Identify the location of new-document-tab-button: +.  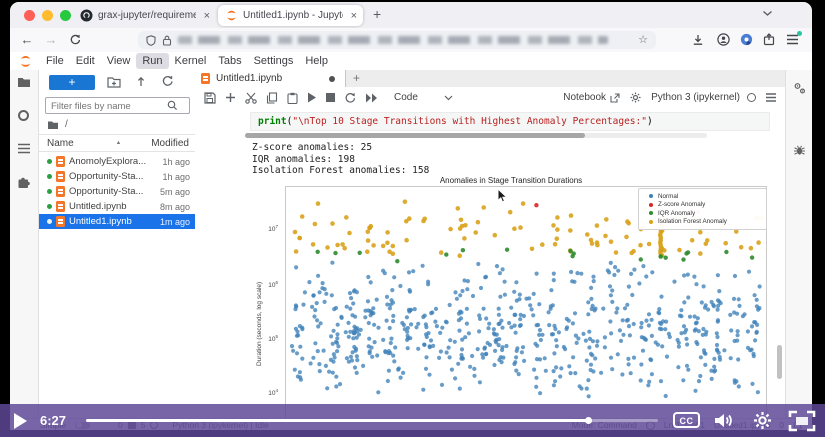
(356, 78).